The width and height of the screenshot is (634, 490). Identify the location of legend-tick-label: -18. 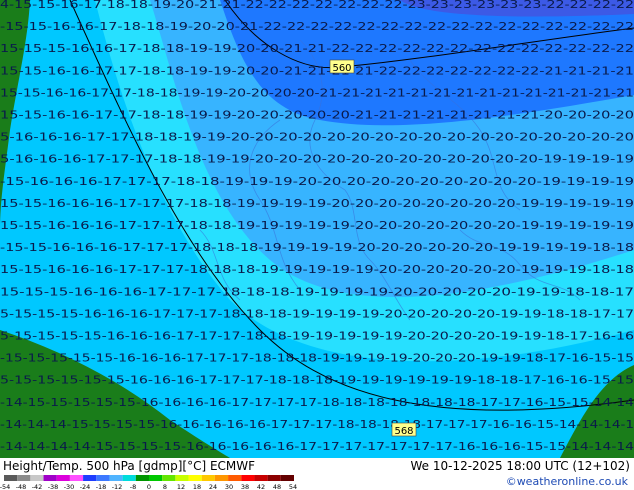
(101, 486).